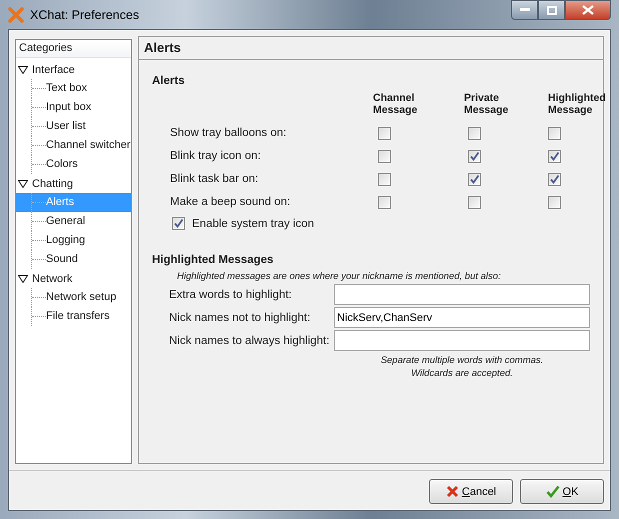  What do you see at coordinates (240, 318) in the screenshot?
I see `field-label: Nick names not to highlight:` at bounding box center [240, 318].